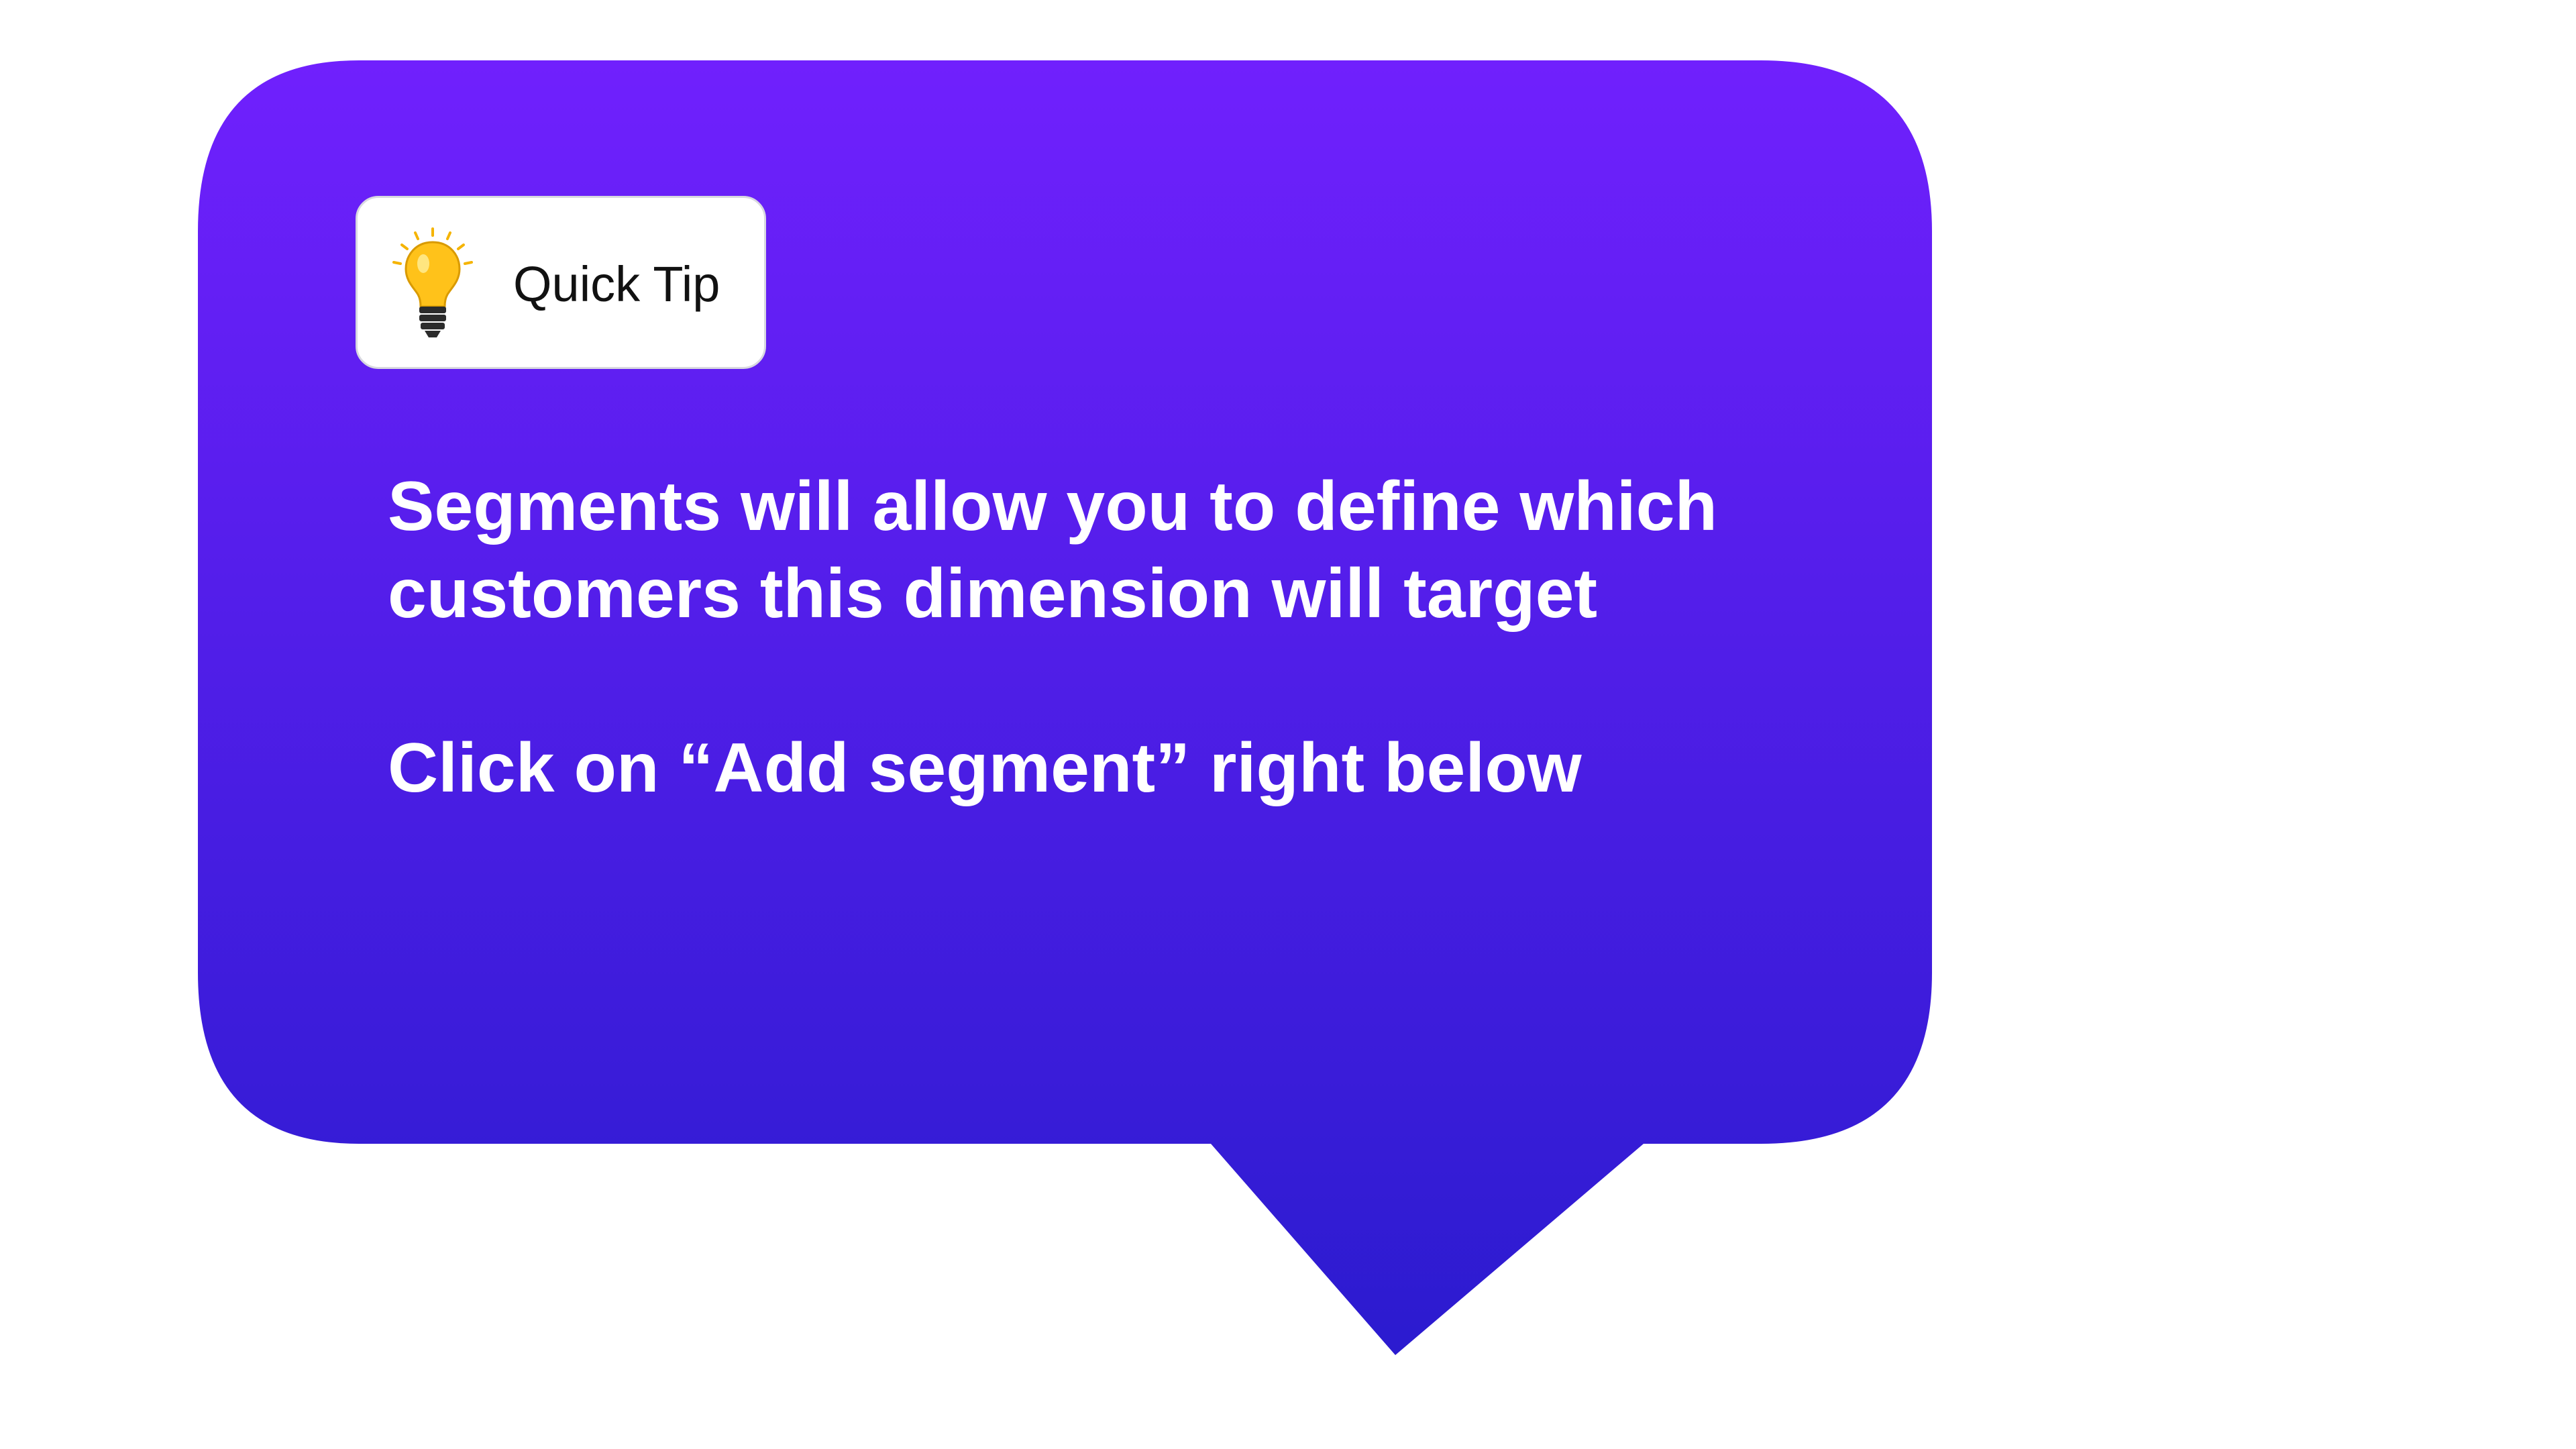 Image resolution: width=2576 pixels, height=1449 pixels. I want to click on tip-instruction: Click on “Add segment” right below, so click(985, 768).